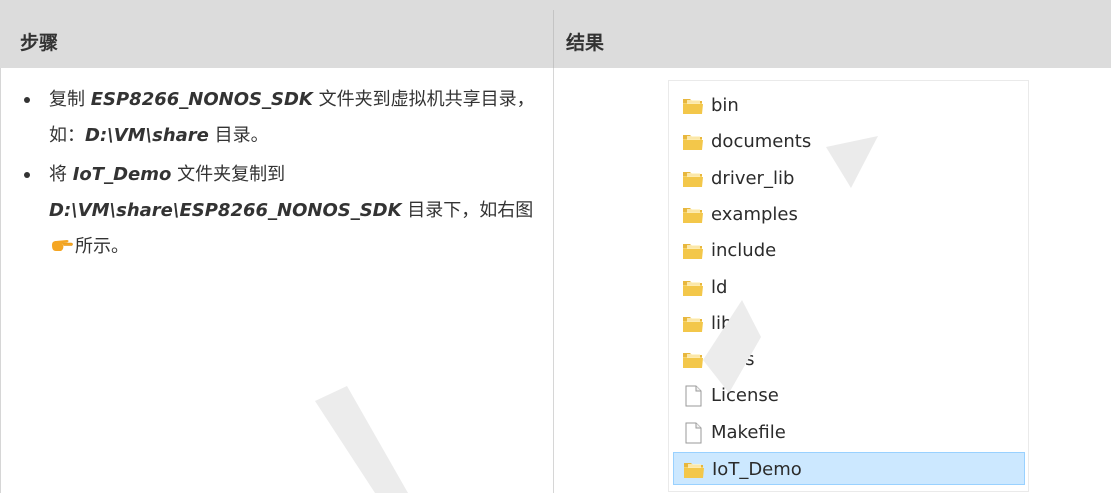 Image resolution: width=1111 pixels, height=493 pixels. Describe the element at coordinates (849, 214) in the screenshot. I see `explorer-item-examples: examples` at that location.